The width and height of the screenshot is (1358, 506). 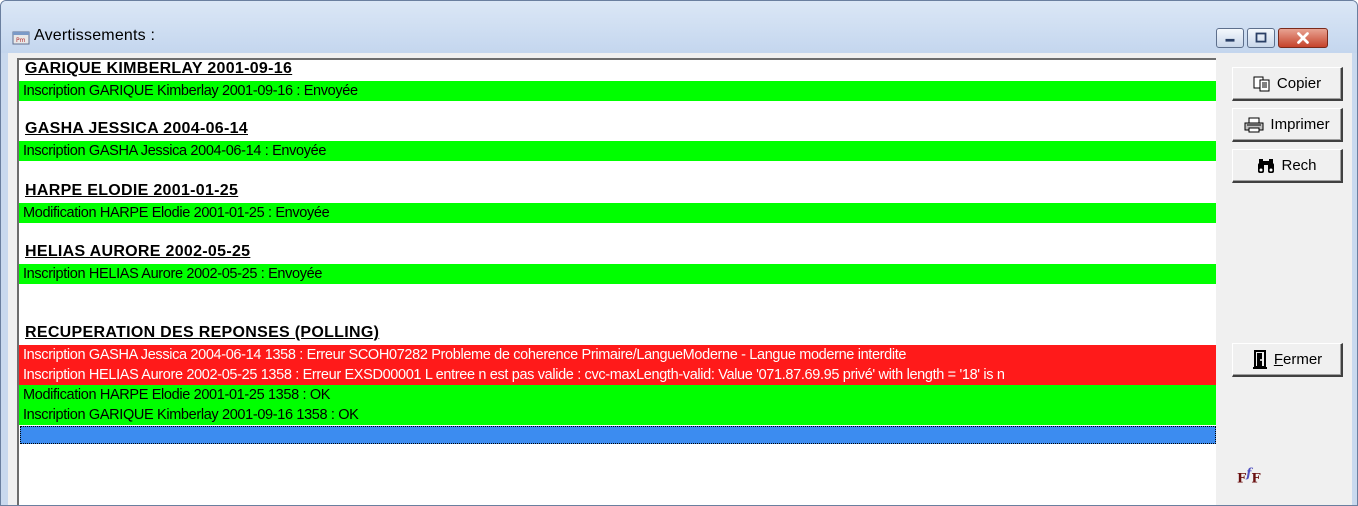 I want to click on door-exit-icon, so click(x=1259, y=359).